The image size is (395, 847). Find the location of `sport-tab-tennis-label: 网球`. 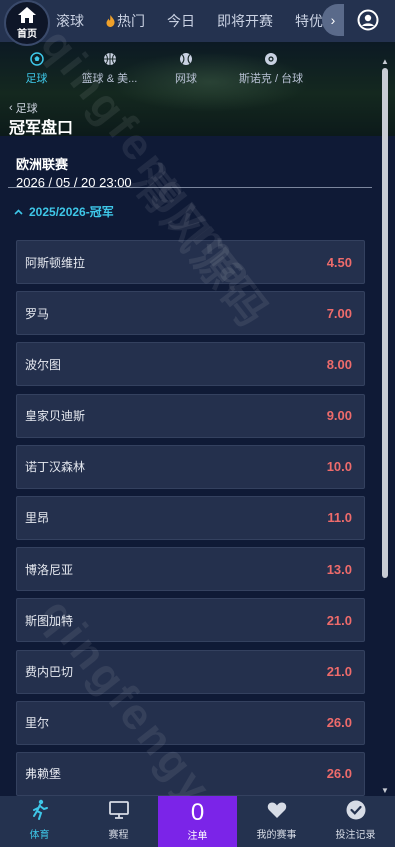

sport-tab-tennis-label: 网球 is located at coordinates (186, 79).